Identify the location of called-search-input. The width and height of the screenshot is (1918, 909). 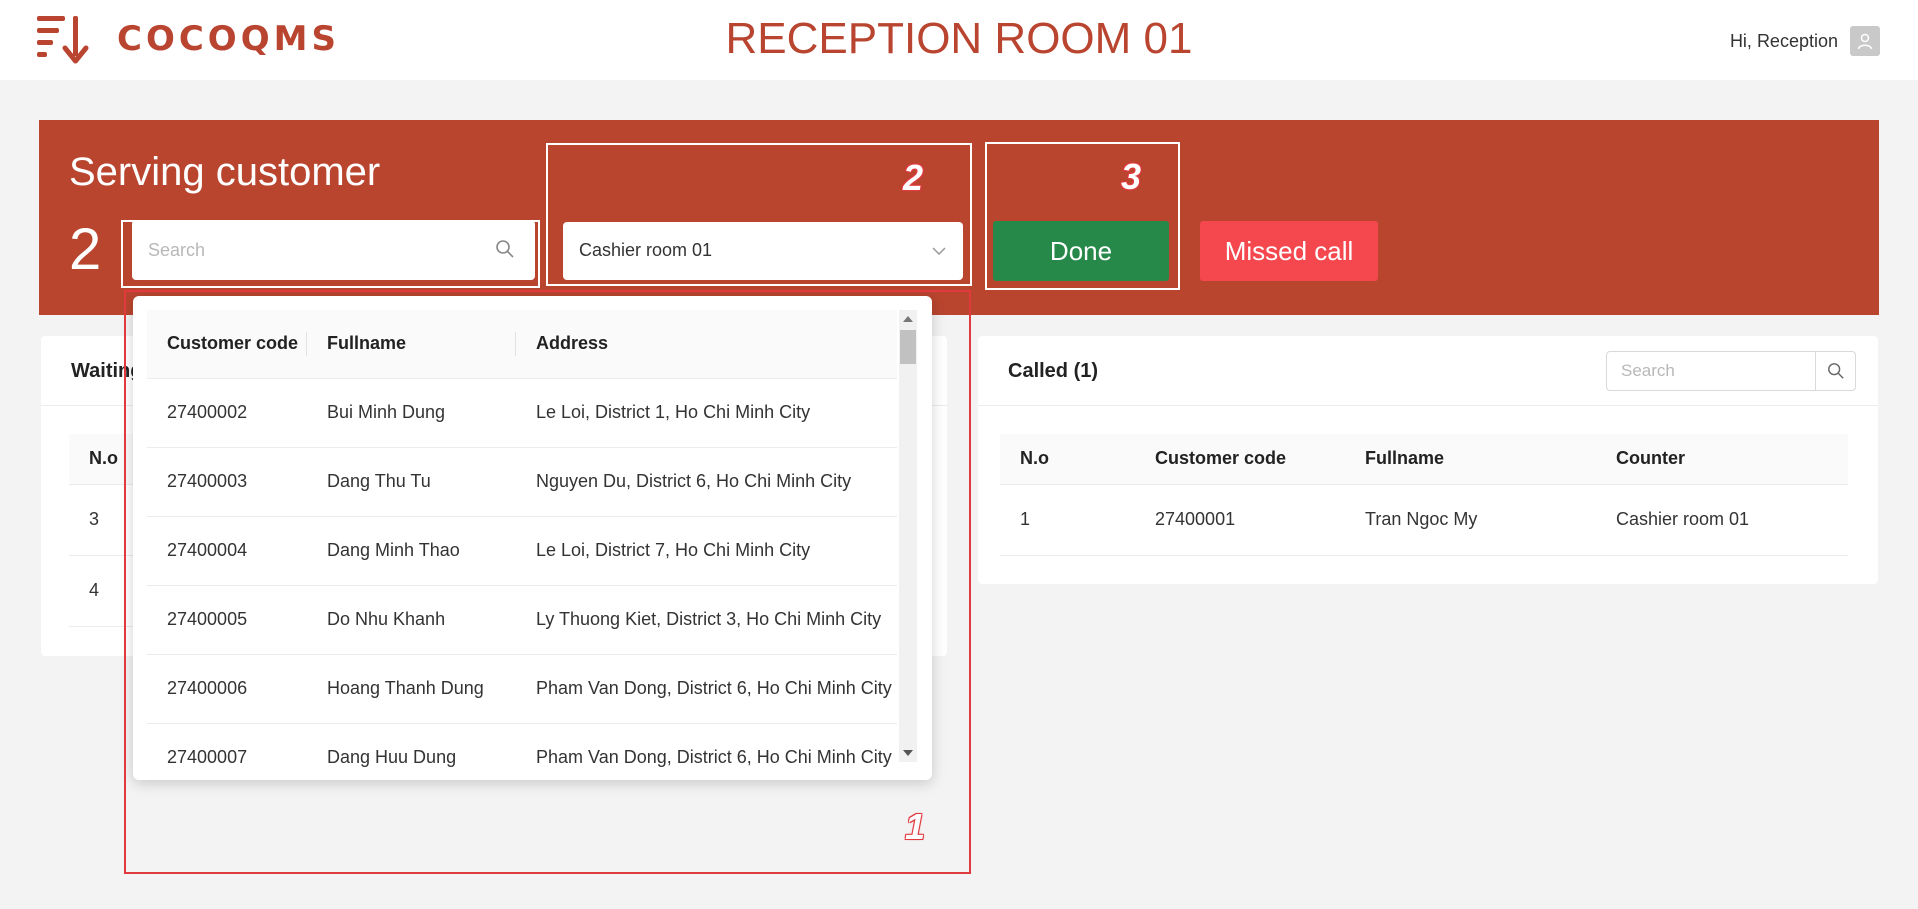
(1712, 371).